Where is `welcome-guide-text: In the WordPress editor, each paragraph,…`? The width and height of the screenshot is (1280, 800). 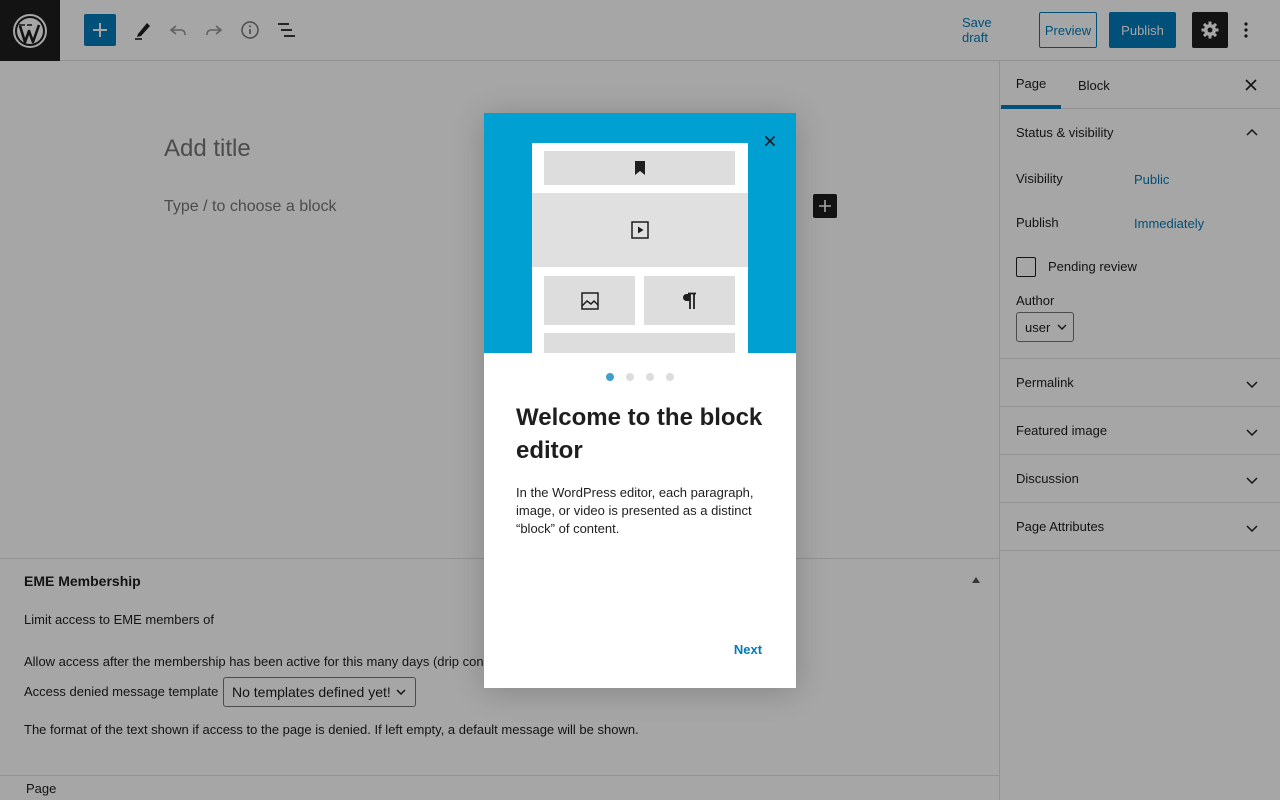
welcome-guide-text: In the WordPress editor, each paragraph,… is located at coordinates (635, 510).